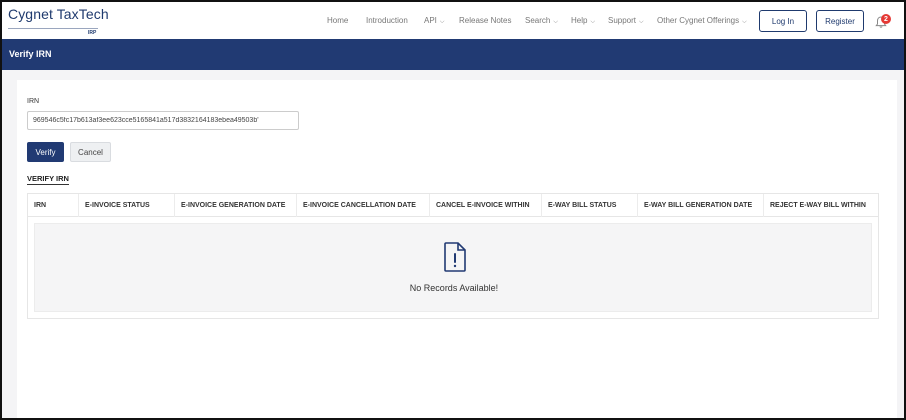 The image size is (906, 420). I want to click on nav-help-label: Help, so click(579, 20).